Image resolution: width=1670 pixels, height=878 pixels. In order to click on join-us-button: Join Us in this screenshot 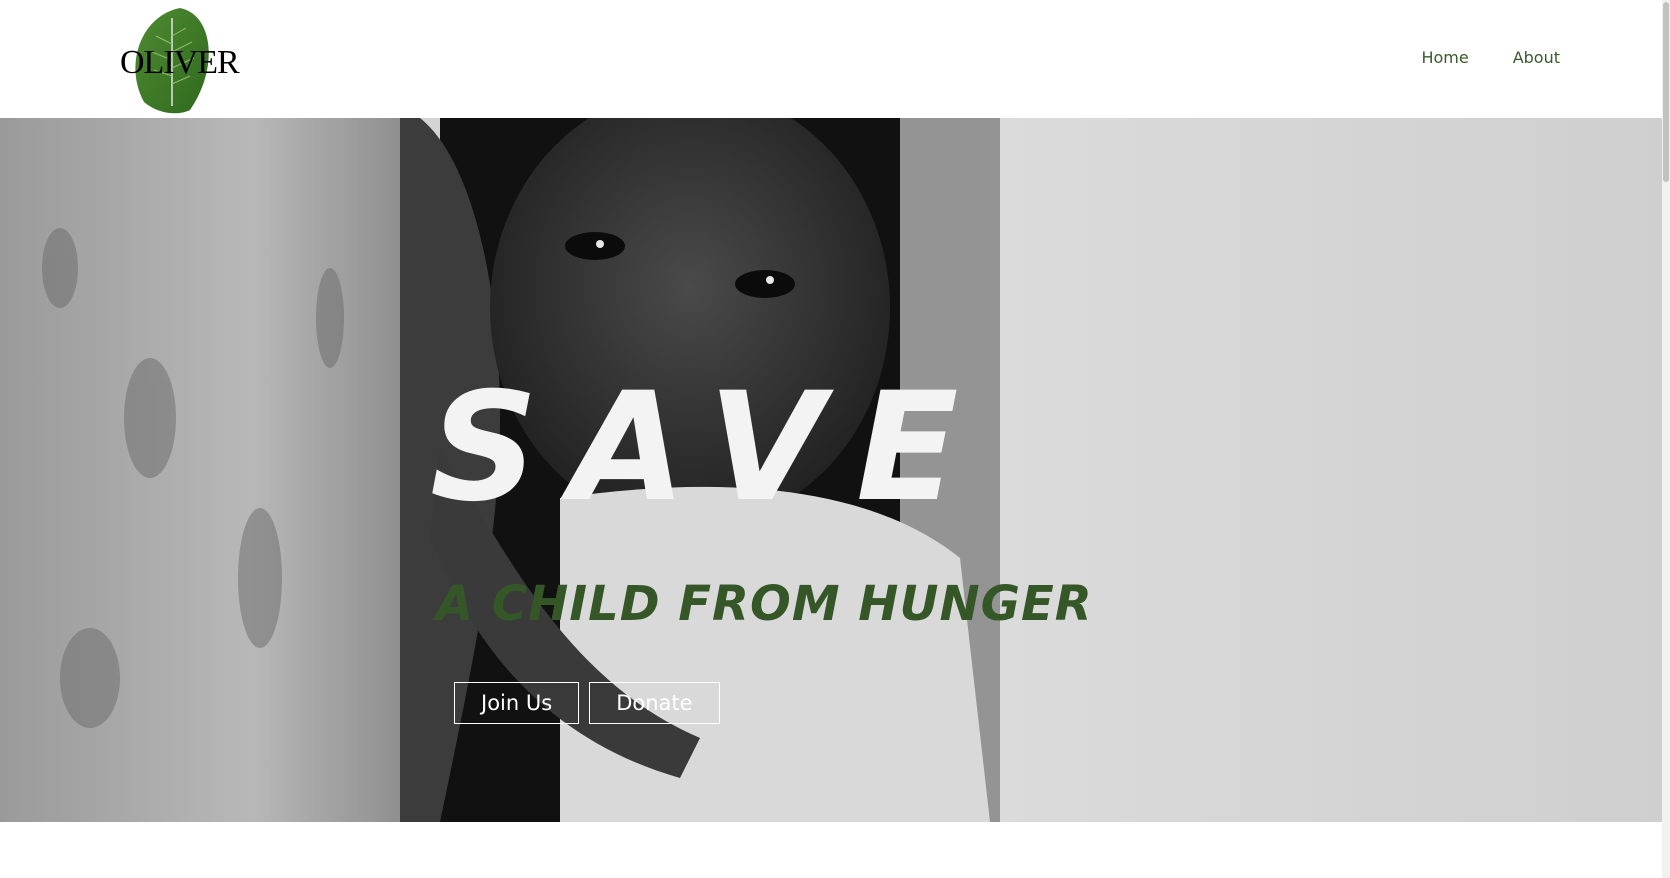, I will do `click(517, 703)`.